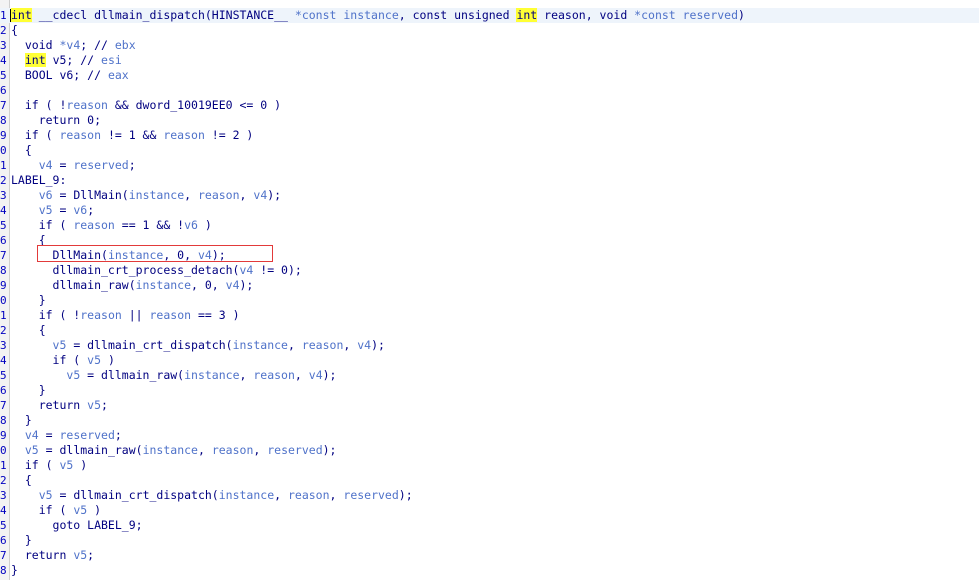  I want to click on code-line: 2{, so click(489, 30).